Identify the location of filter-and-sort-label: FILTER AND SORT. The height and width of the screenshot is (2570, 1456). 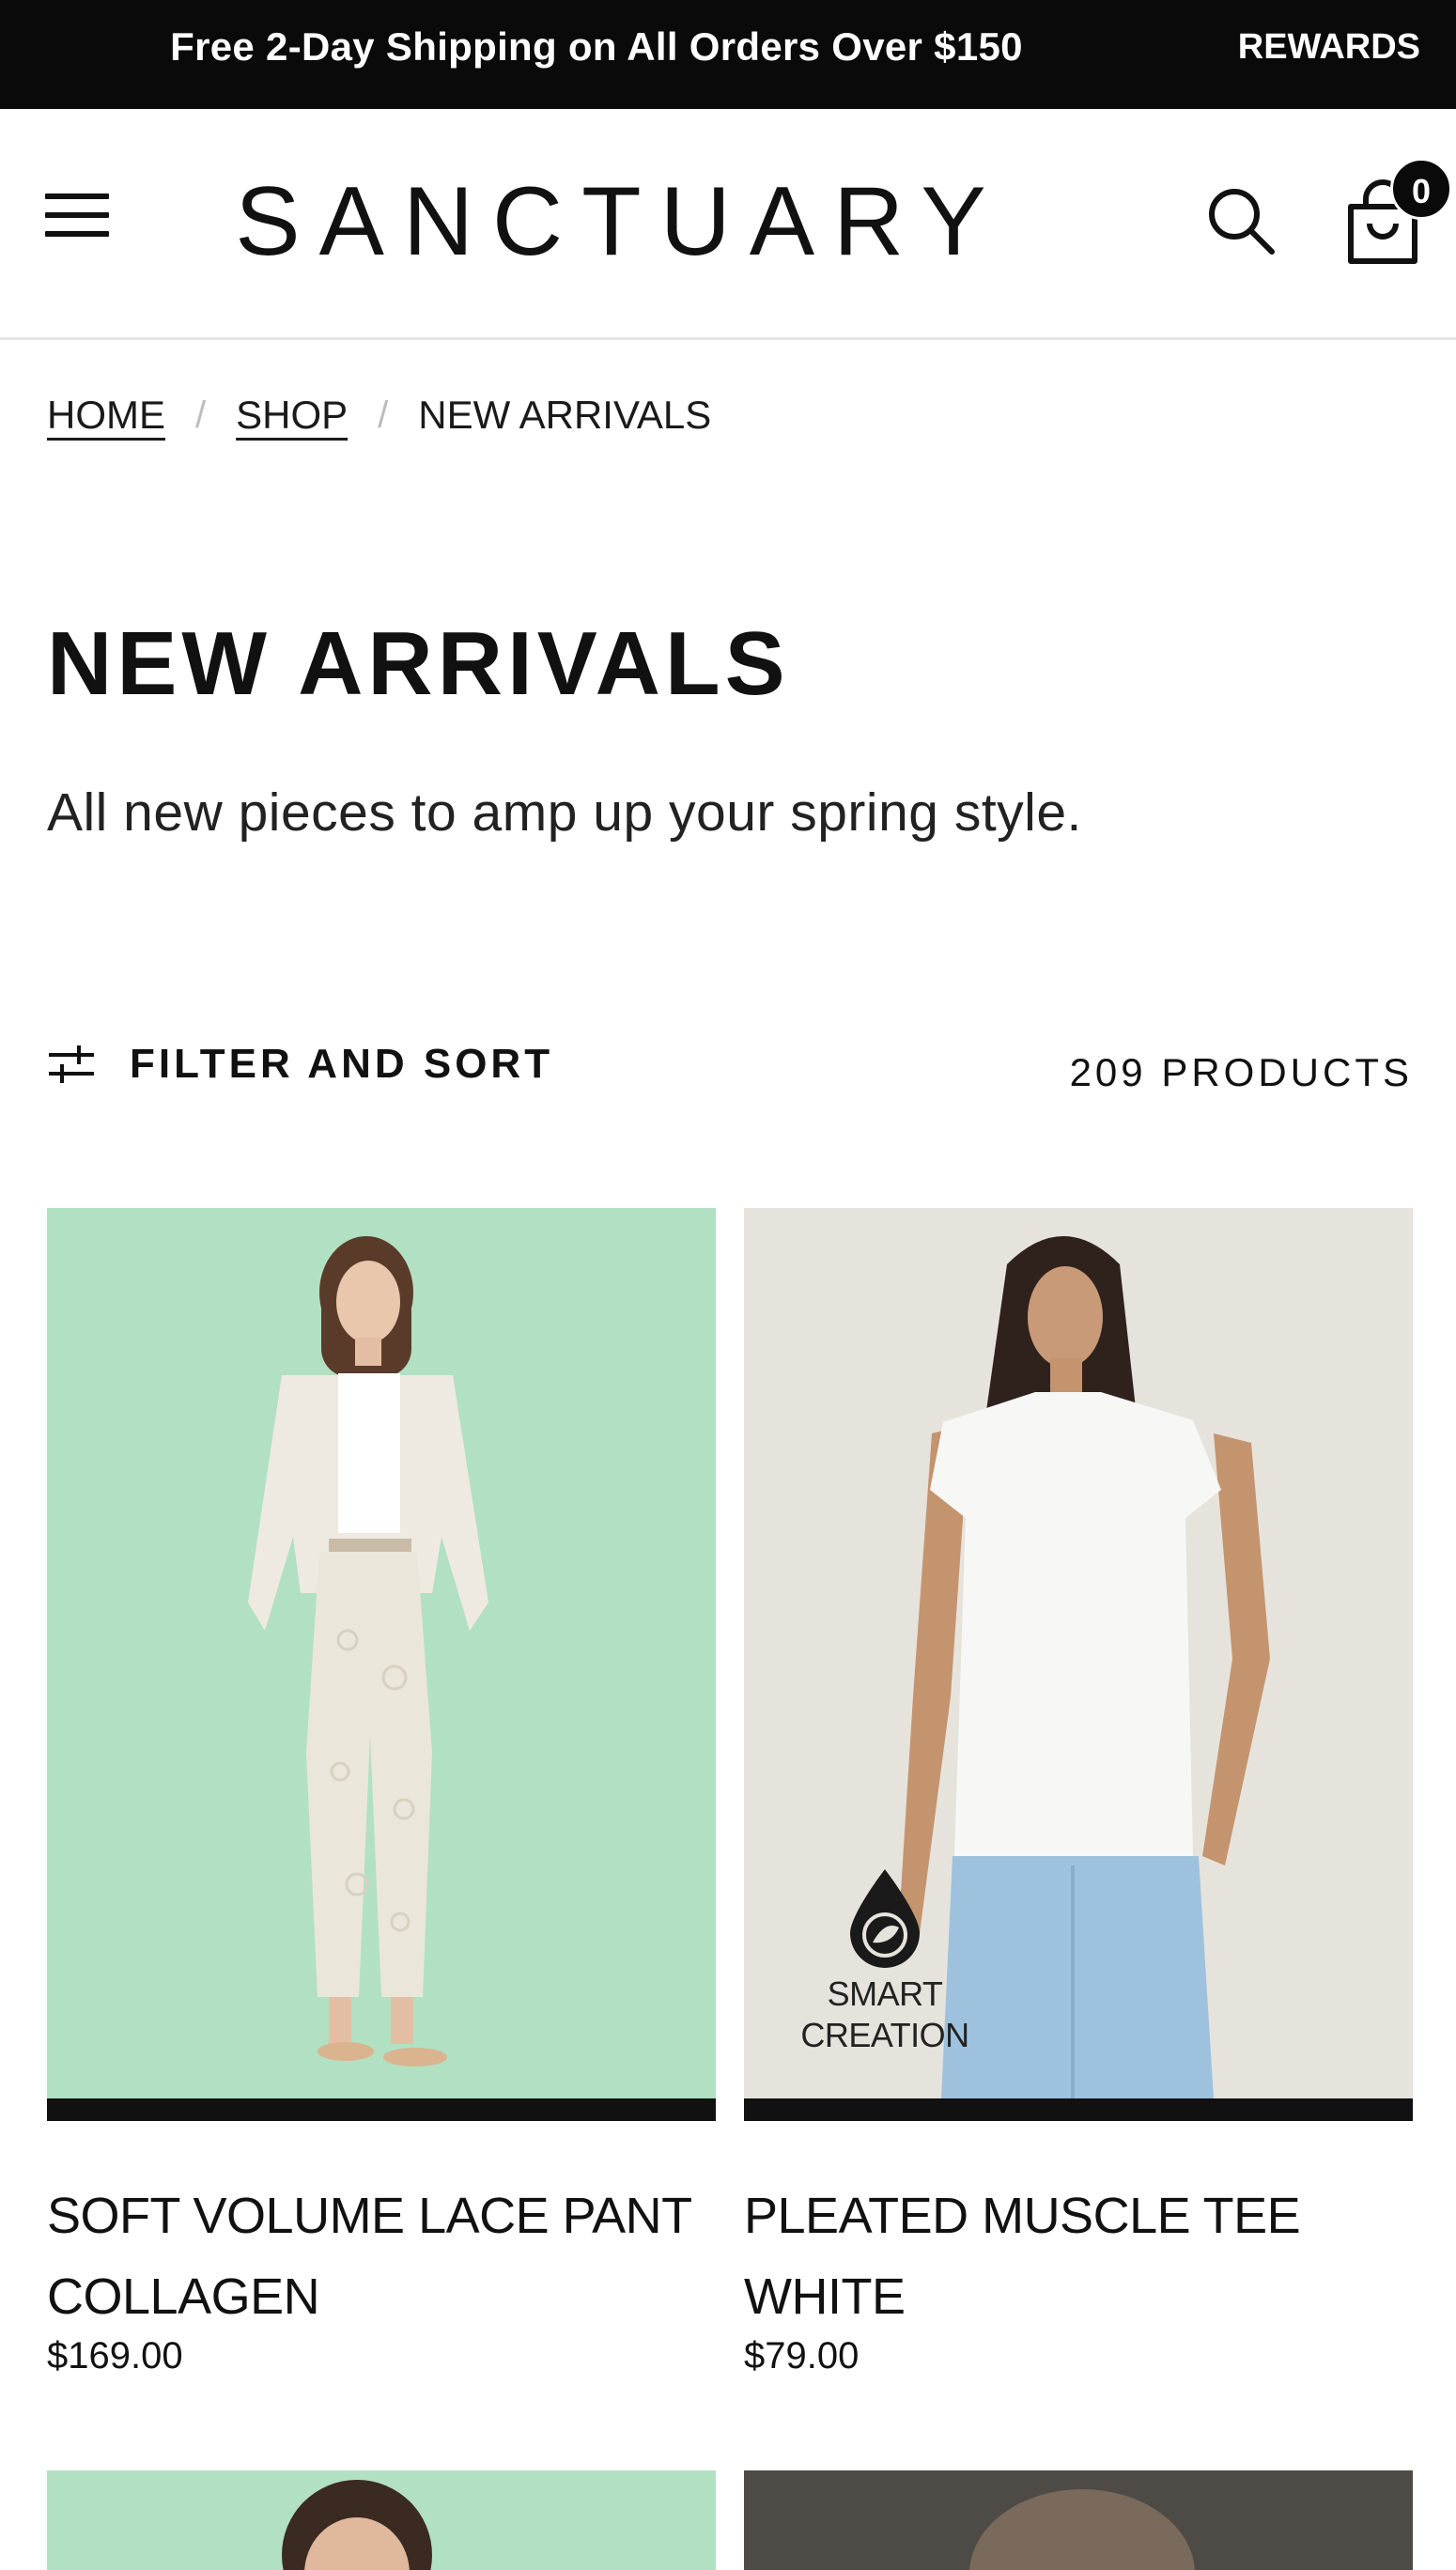
(342, 1064).